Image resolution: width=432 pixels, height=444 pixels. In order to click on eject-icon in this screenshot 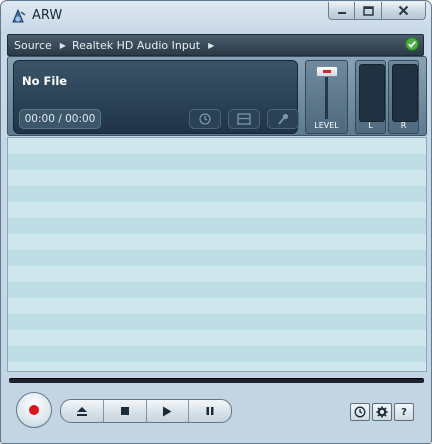, I will do `click(81, 411)`.